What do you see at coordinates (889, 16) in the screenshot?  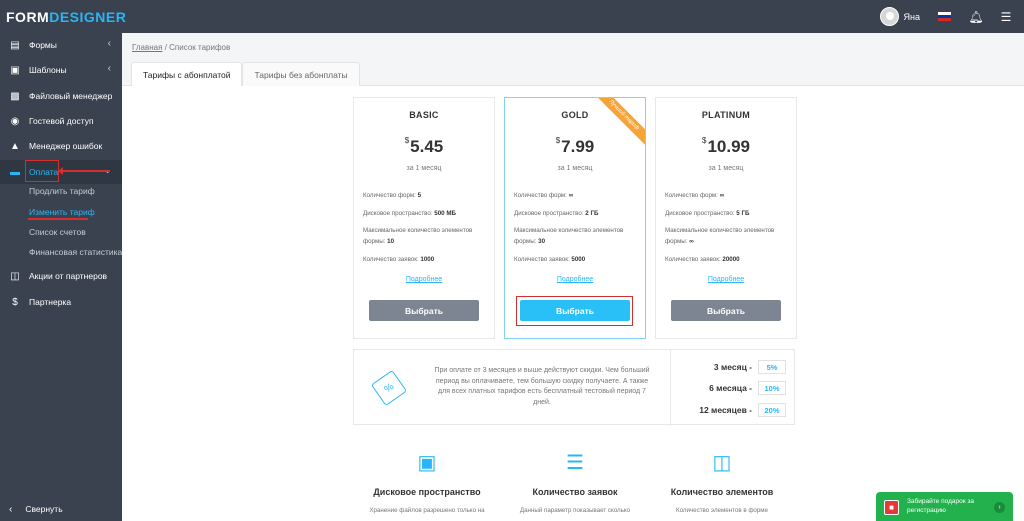 I see `user-avatar` at bounding box center [889, 16].